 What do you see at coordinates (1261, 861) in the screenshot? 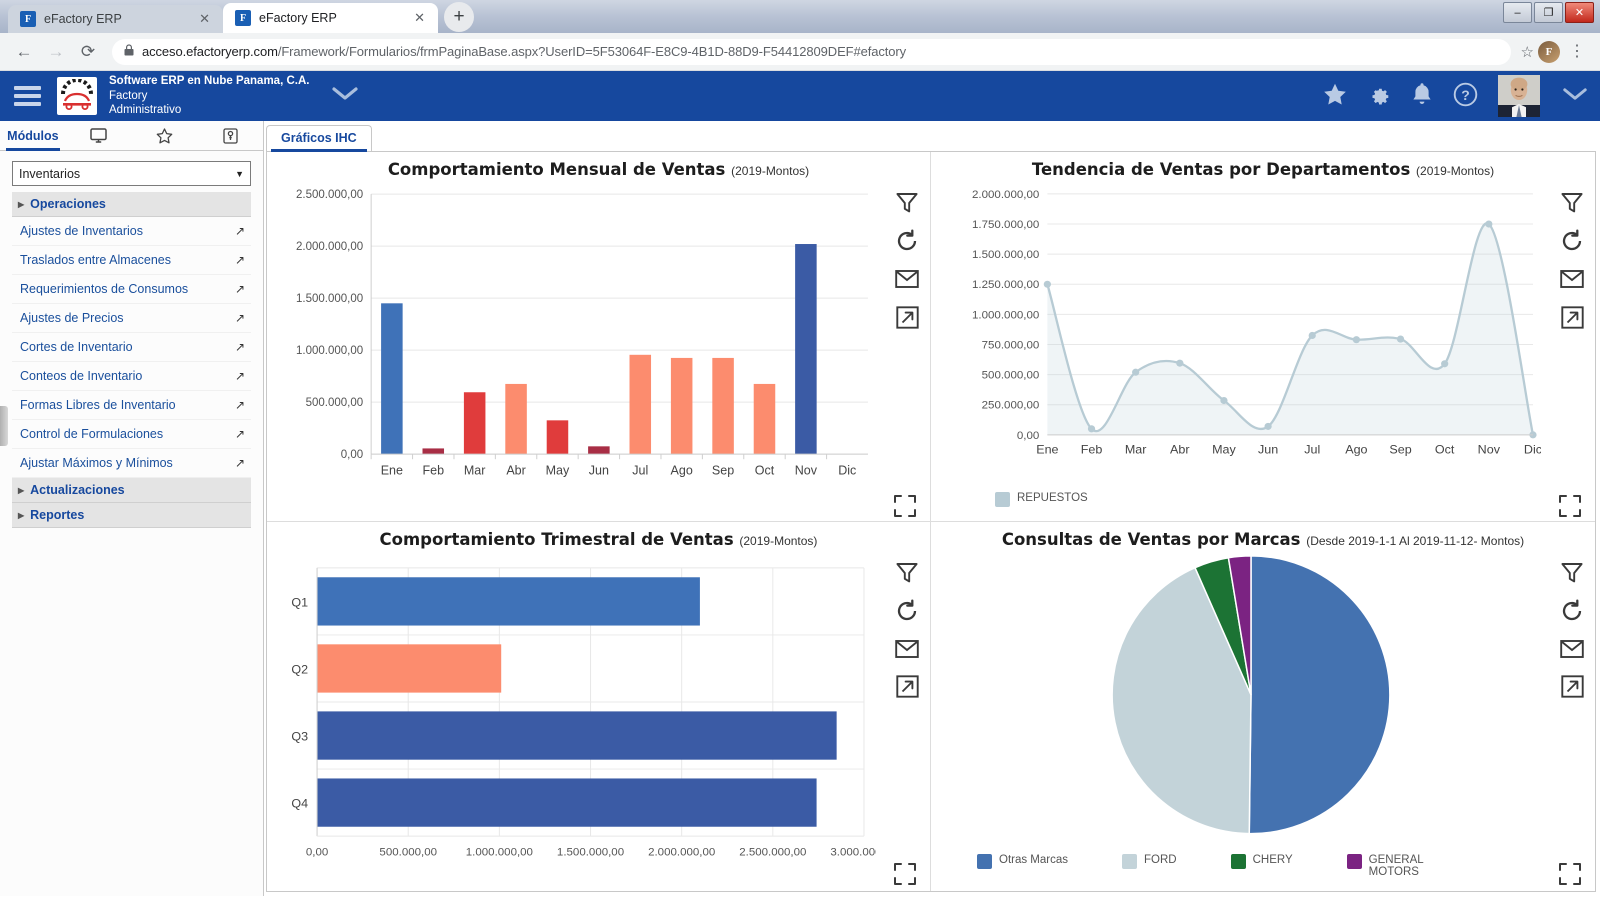
I see `legend-item-chery: CHERY` at bounding box center [1261, 861].